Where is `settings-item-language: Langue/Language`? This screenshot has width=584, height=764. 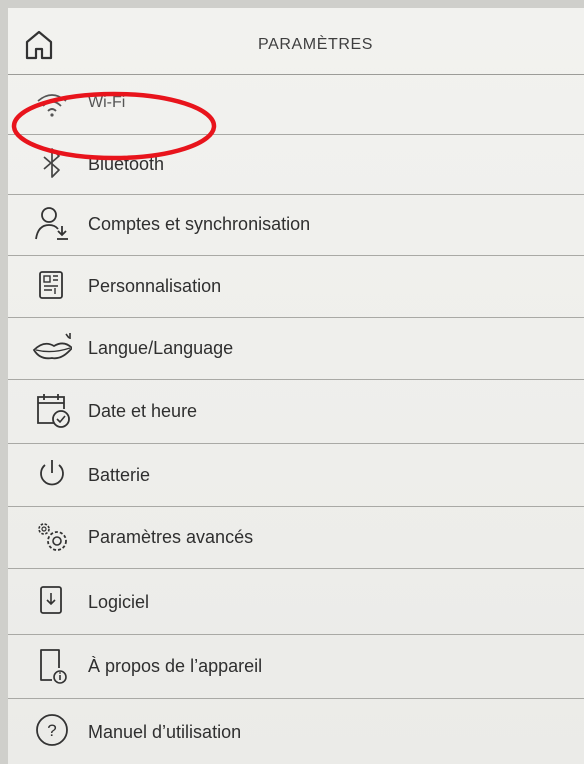 settings-item-language: Langue/Language is located at coordinates (296, 348).